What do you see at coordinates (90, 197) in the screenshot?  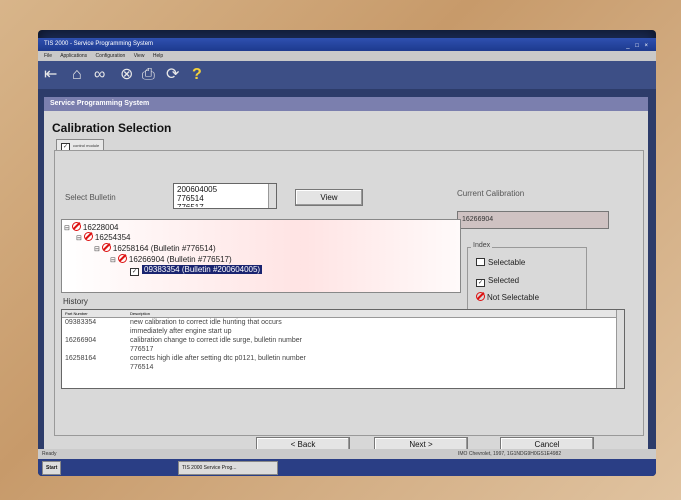 I see `bulletin-label: Select Bulletin` at bounding box center [90, 197].